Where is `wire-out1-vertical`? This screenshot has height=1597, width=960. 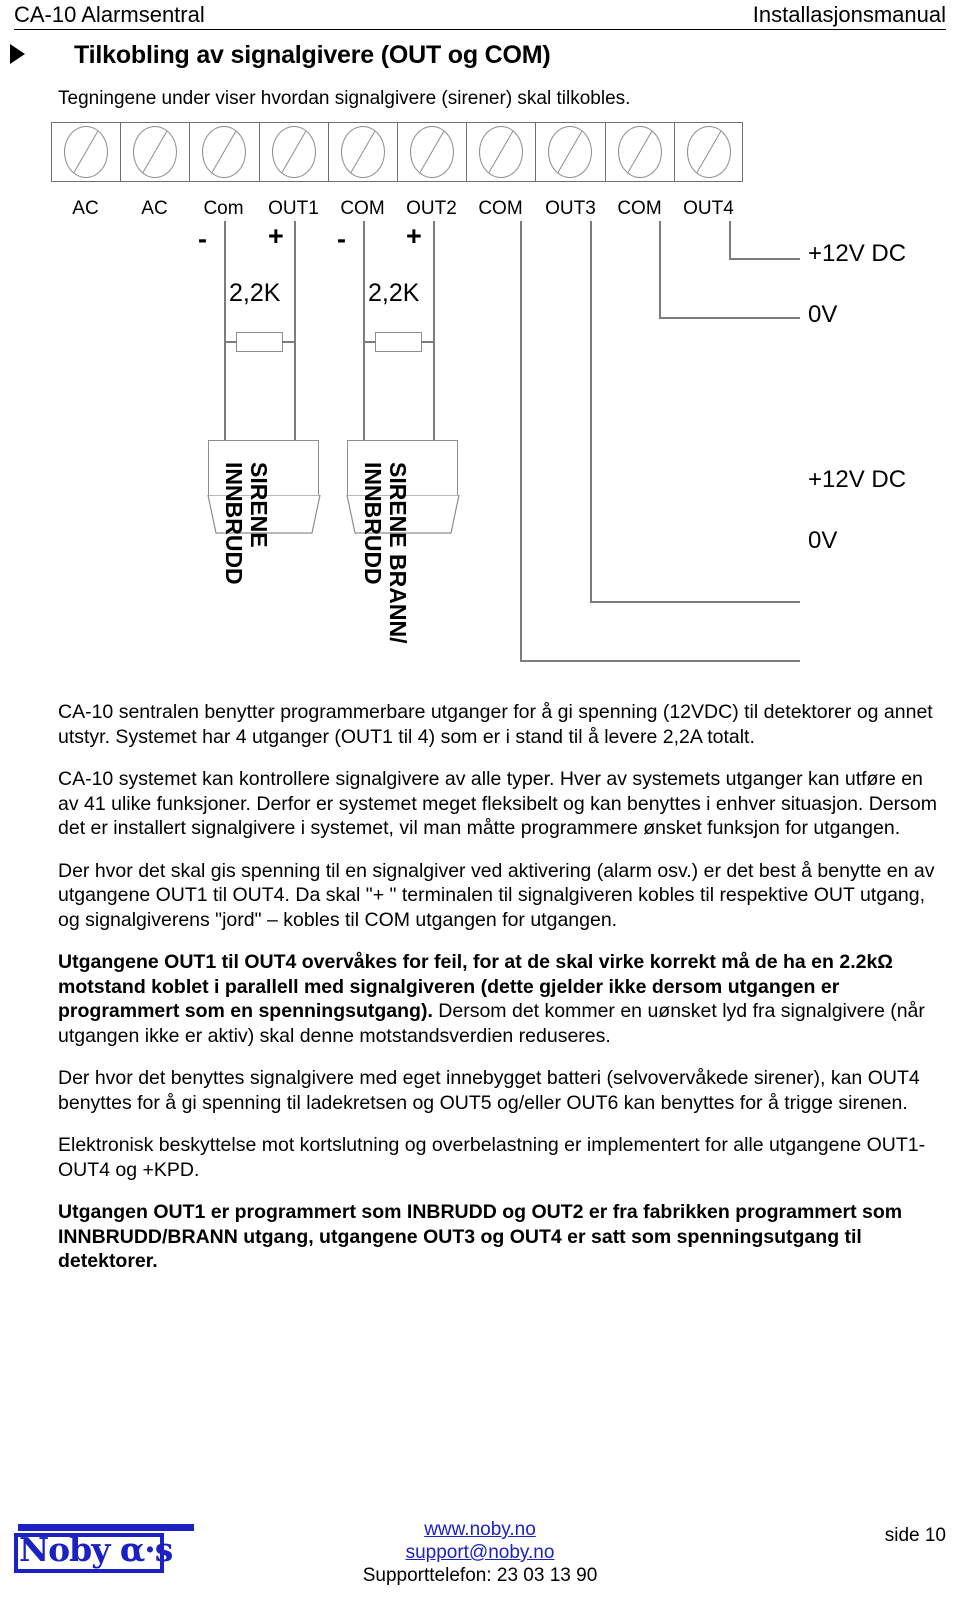 wire-out1-vertical is located at coordinates (295, 330).